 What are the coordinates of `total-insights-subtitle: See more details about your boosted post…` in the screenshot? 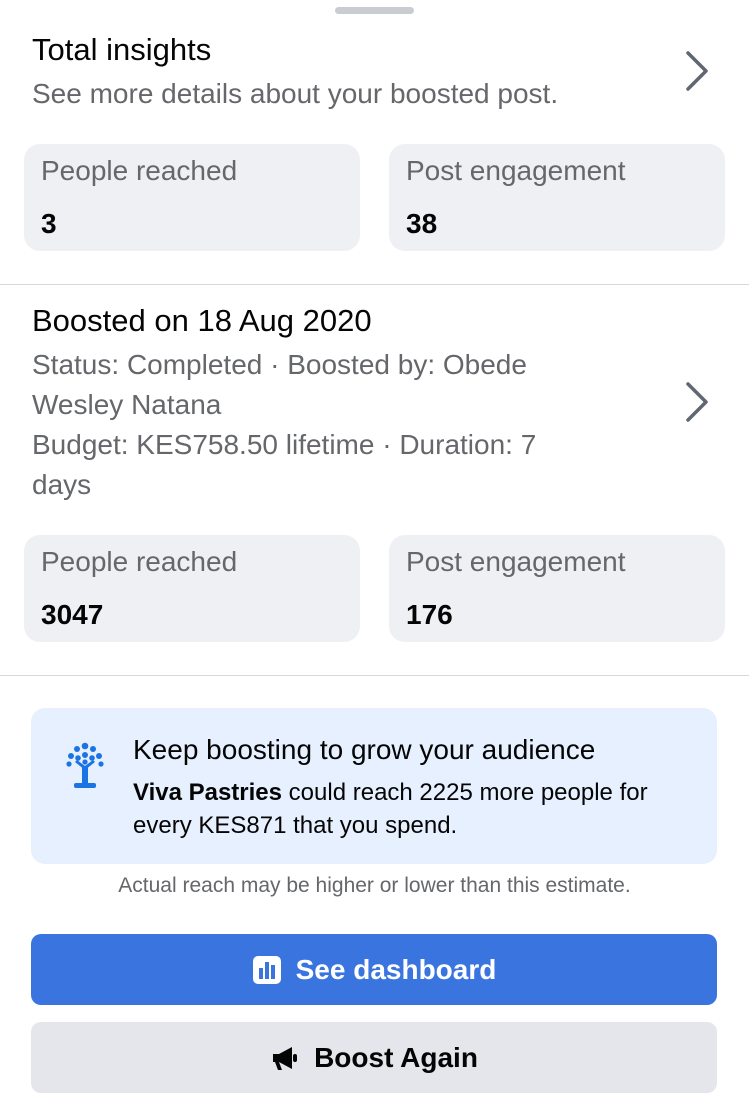 It's located at (295, 93).